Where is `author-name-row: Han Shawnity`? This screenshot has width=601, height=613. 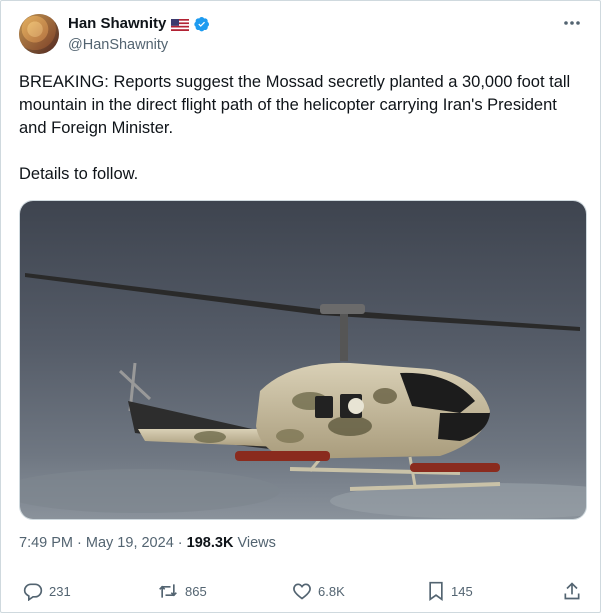 author-name-row: Han Shawnity is located at coordinates (139, 23).